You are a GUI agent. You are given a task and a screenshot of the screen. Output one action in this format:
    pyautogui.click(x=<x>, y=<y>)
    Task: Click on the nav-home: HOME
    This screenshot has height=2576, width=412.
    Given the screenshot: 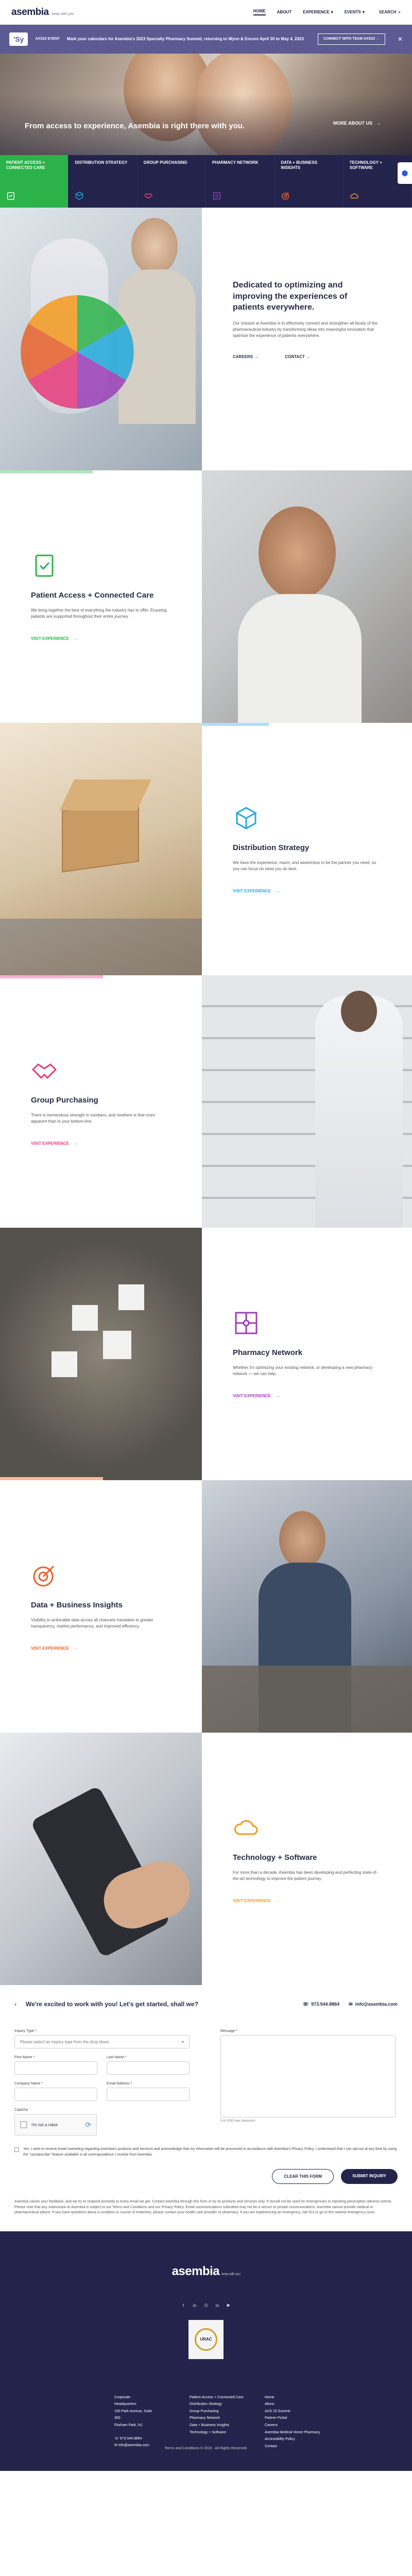 What is the action you would take?
    pyautogui.click(x=259, y=12)
    